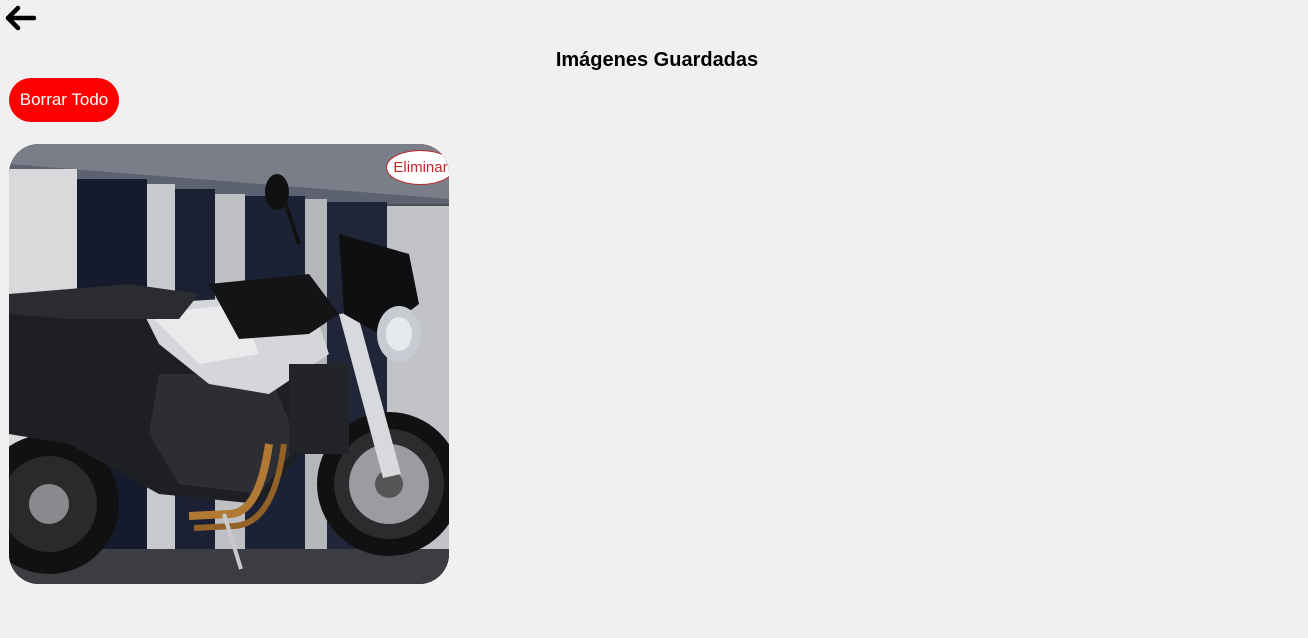 The image size is (1308, 638). I want to click on delete-image-button: Eliminar, so click(417, 167).